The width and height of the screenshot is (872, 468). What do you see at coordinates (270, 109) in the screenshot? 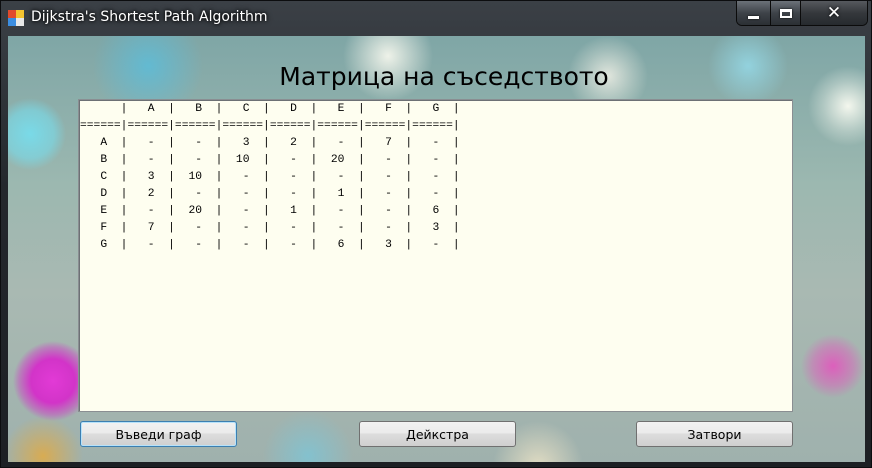
I see `matrix-header-row: | A | B | C | D | E | F | G |` at bounding box center [270, 109].